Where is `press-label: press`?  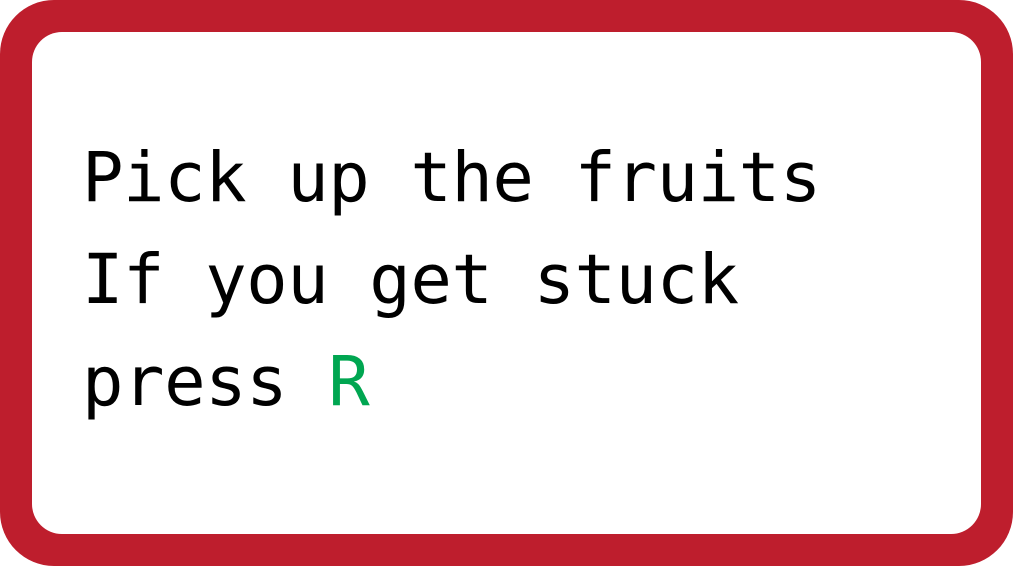 press-label: press is located at coordinates (205, 382).